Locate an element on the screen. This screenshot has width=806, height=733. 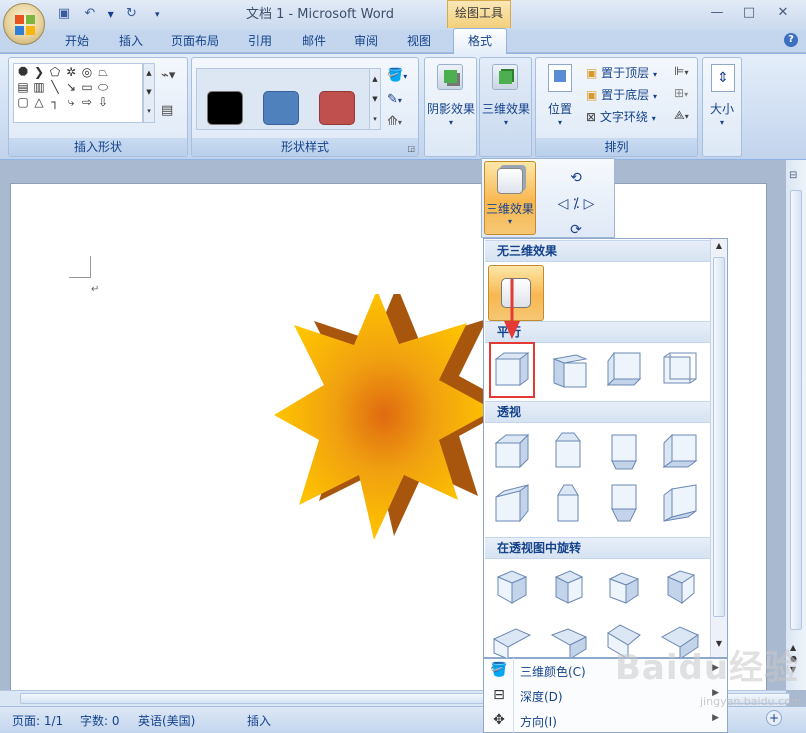
shadow-effects-icon is located at coordinates (450, 77).